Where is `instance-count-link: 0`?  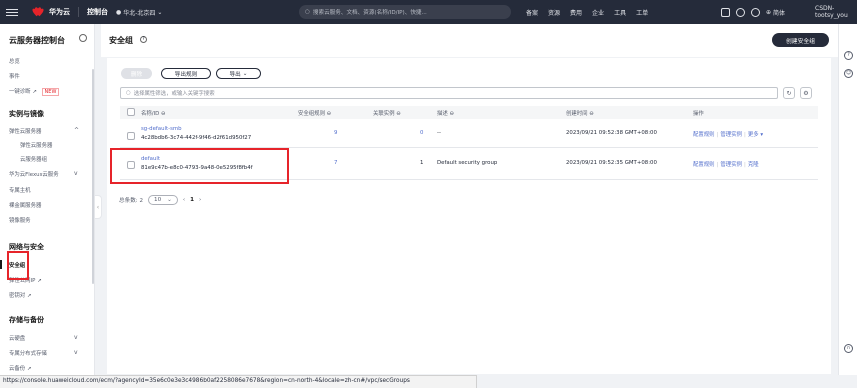
instance-count-link: 0 is located at coordinates (421, 133).